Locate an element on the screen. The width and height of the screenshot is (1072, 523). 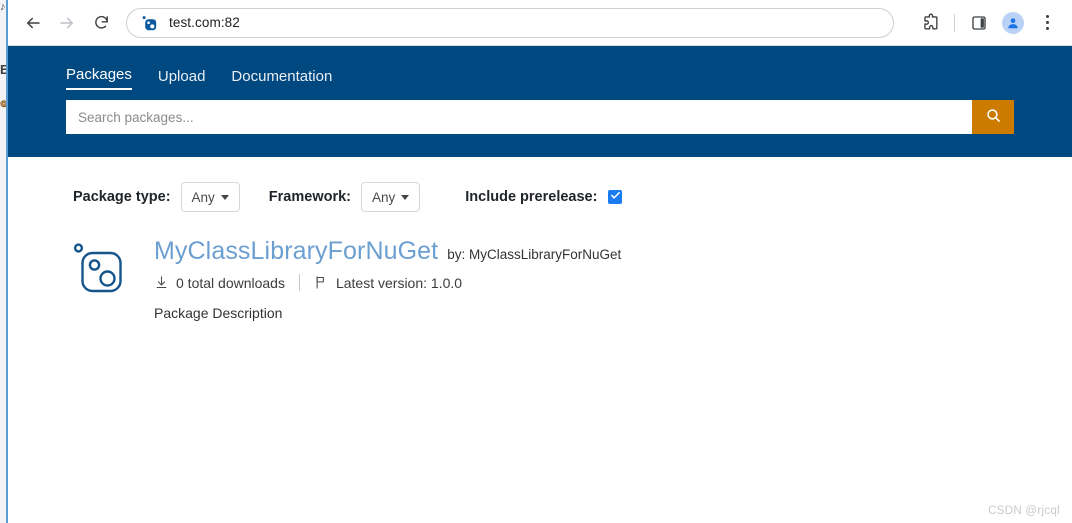
address-bar: test.com:82 is located at coordinates (510, 22).